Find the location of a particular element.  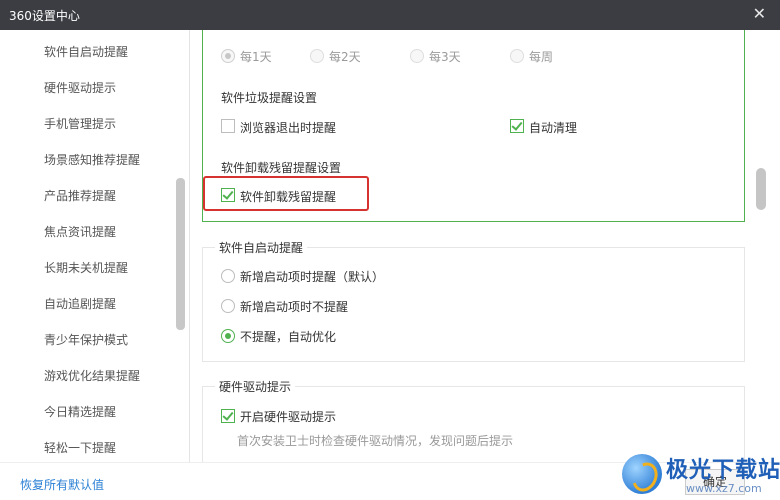

freq-radio-2day is located at coordinates (317, 56).